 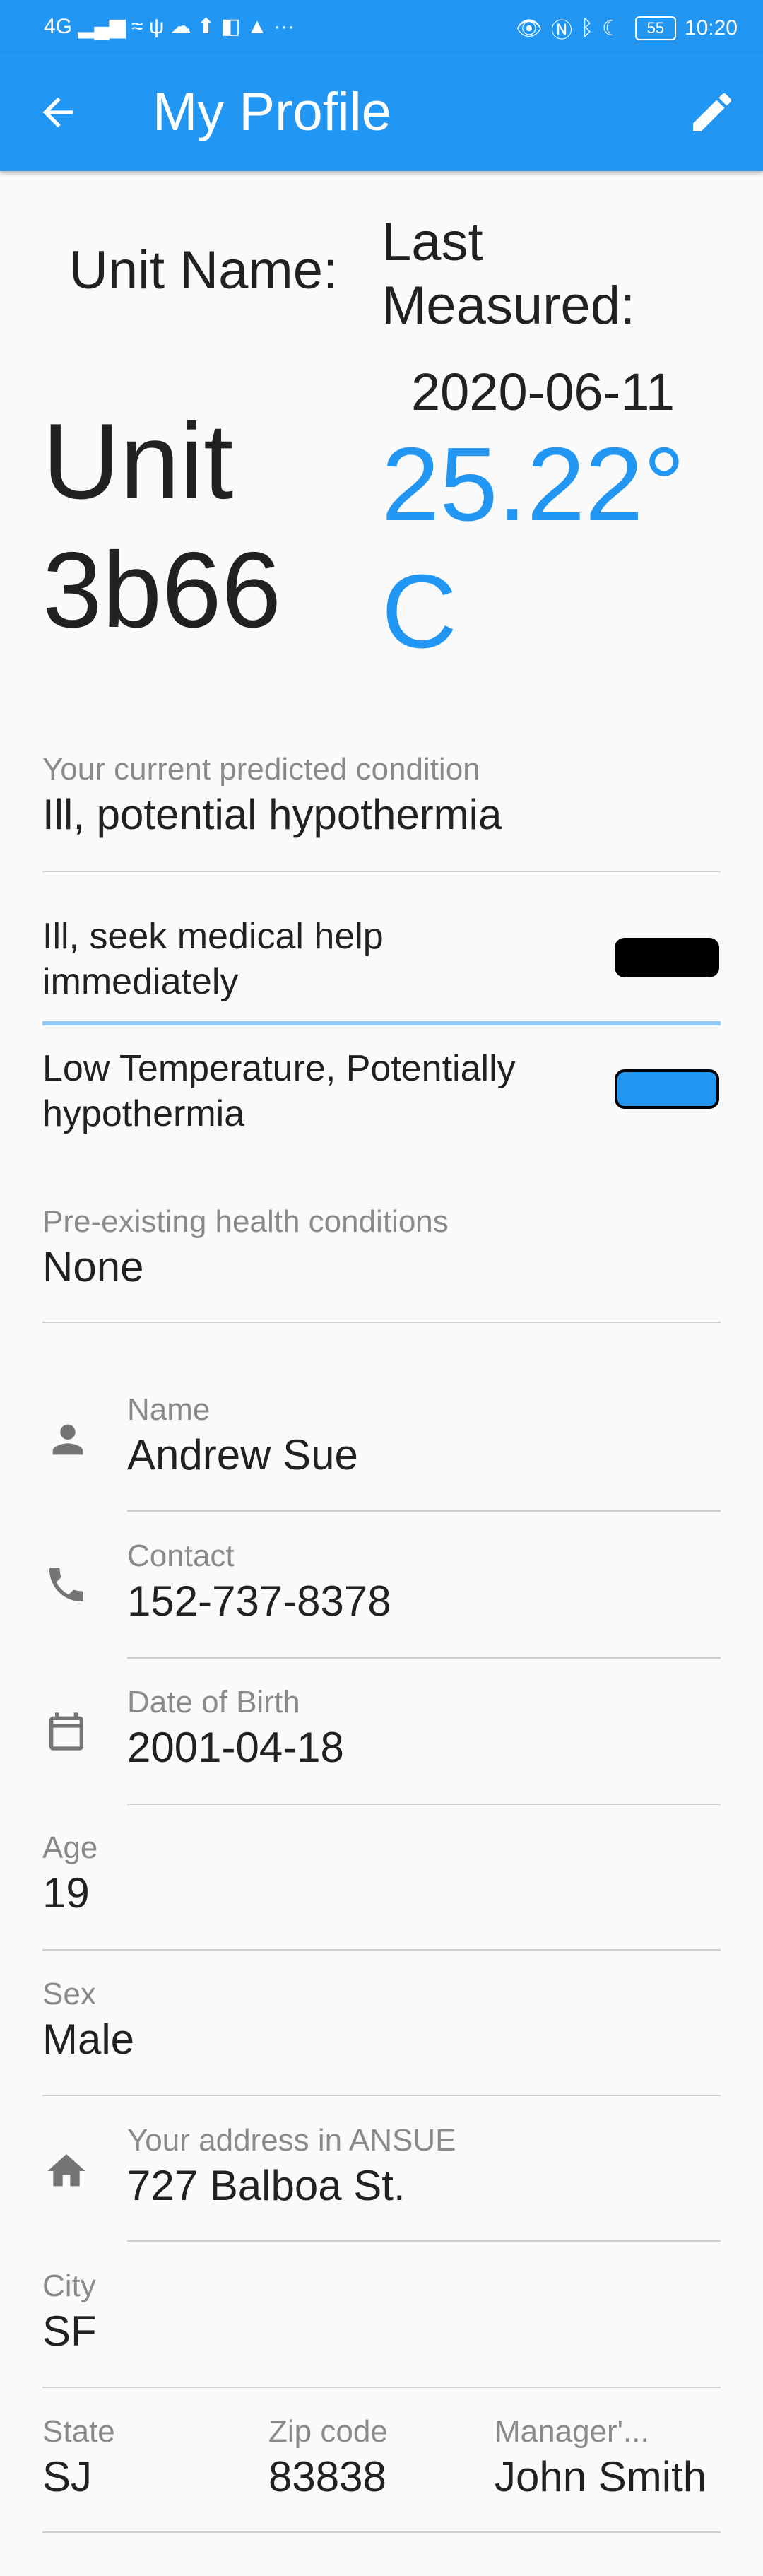 I want to click on manager-value: John Smith, so click(x=601, y=2476).